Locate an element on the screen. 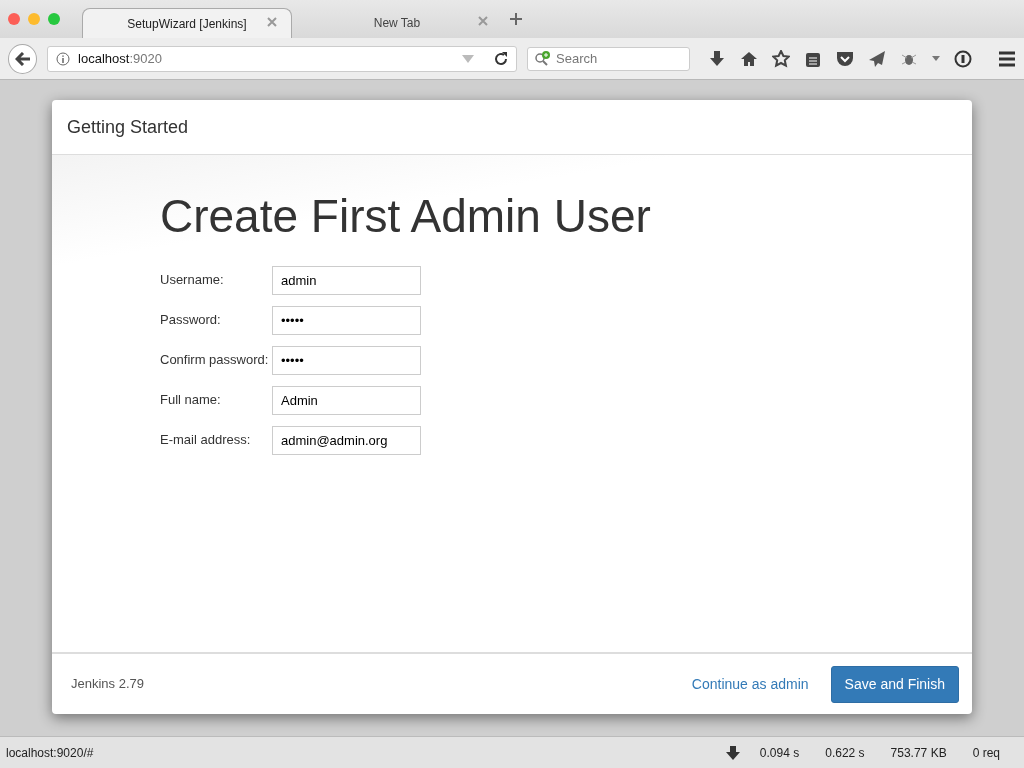 Image resolution: width=1024 pixels, height=768 pixels. pocket-icon is located at coordinates (845, 58).